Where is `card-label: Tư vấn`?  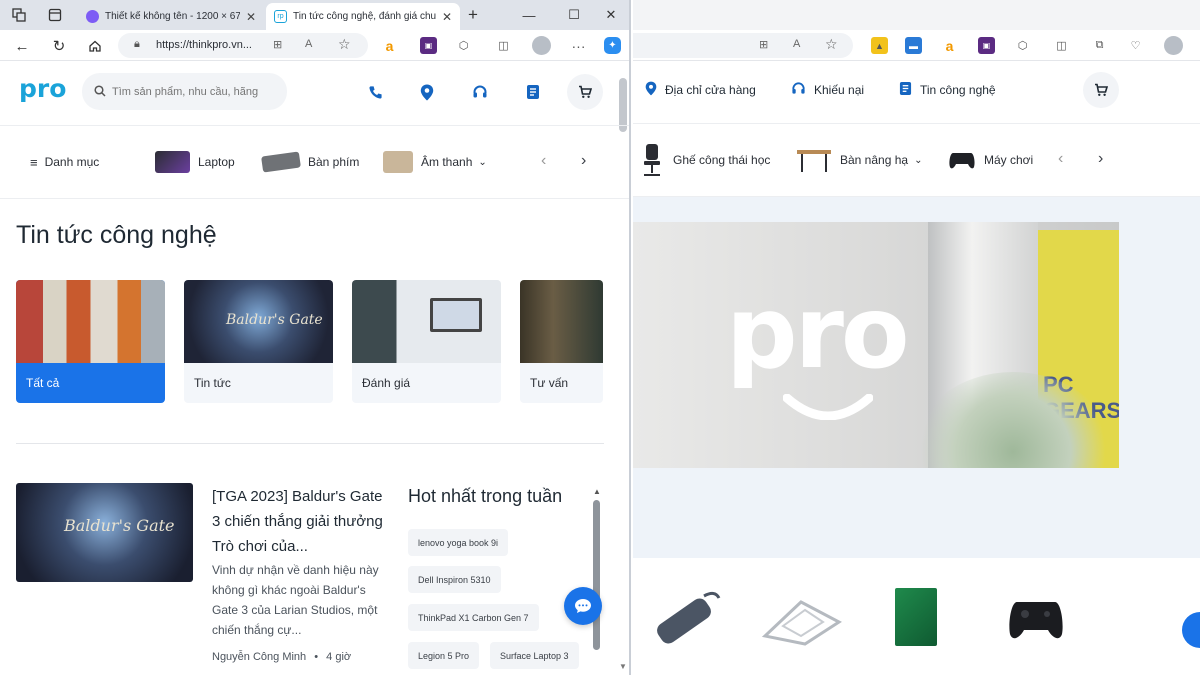 card-label: Tư vấn is located at coordinates (549, 383).